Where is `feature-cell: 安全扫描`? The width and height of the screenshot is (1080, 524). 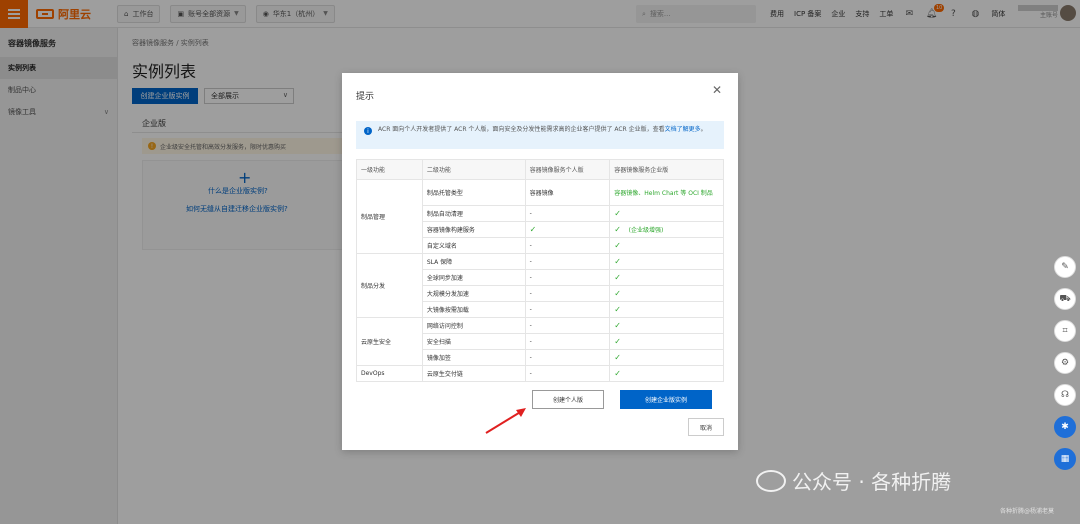
feature-cell: 安全扫描 is located at coordinates (473, 341).